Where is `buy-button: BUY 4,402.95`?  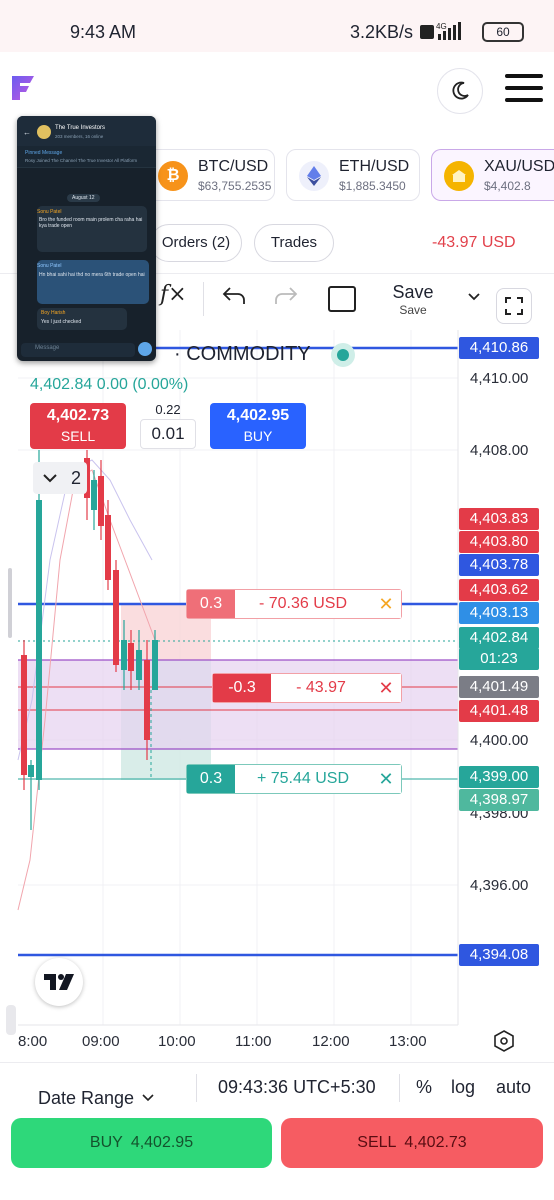 buy-button: BUY 4,402.95 is located at coordinates (141, 1143).